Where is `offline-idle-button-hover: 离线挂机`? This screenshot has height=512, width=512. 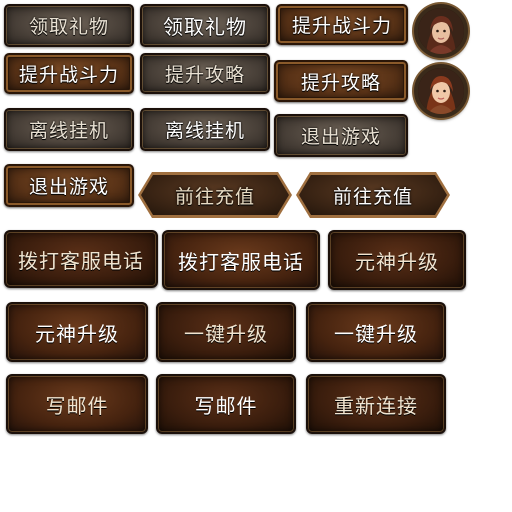
offline-idle-button-hover: 离线挂机 is located at coordinates (205, 129).